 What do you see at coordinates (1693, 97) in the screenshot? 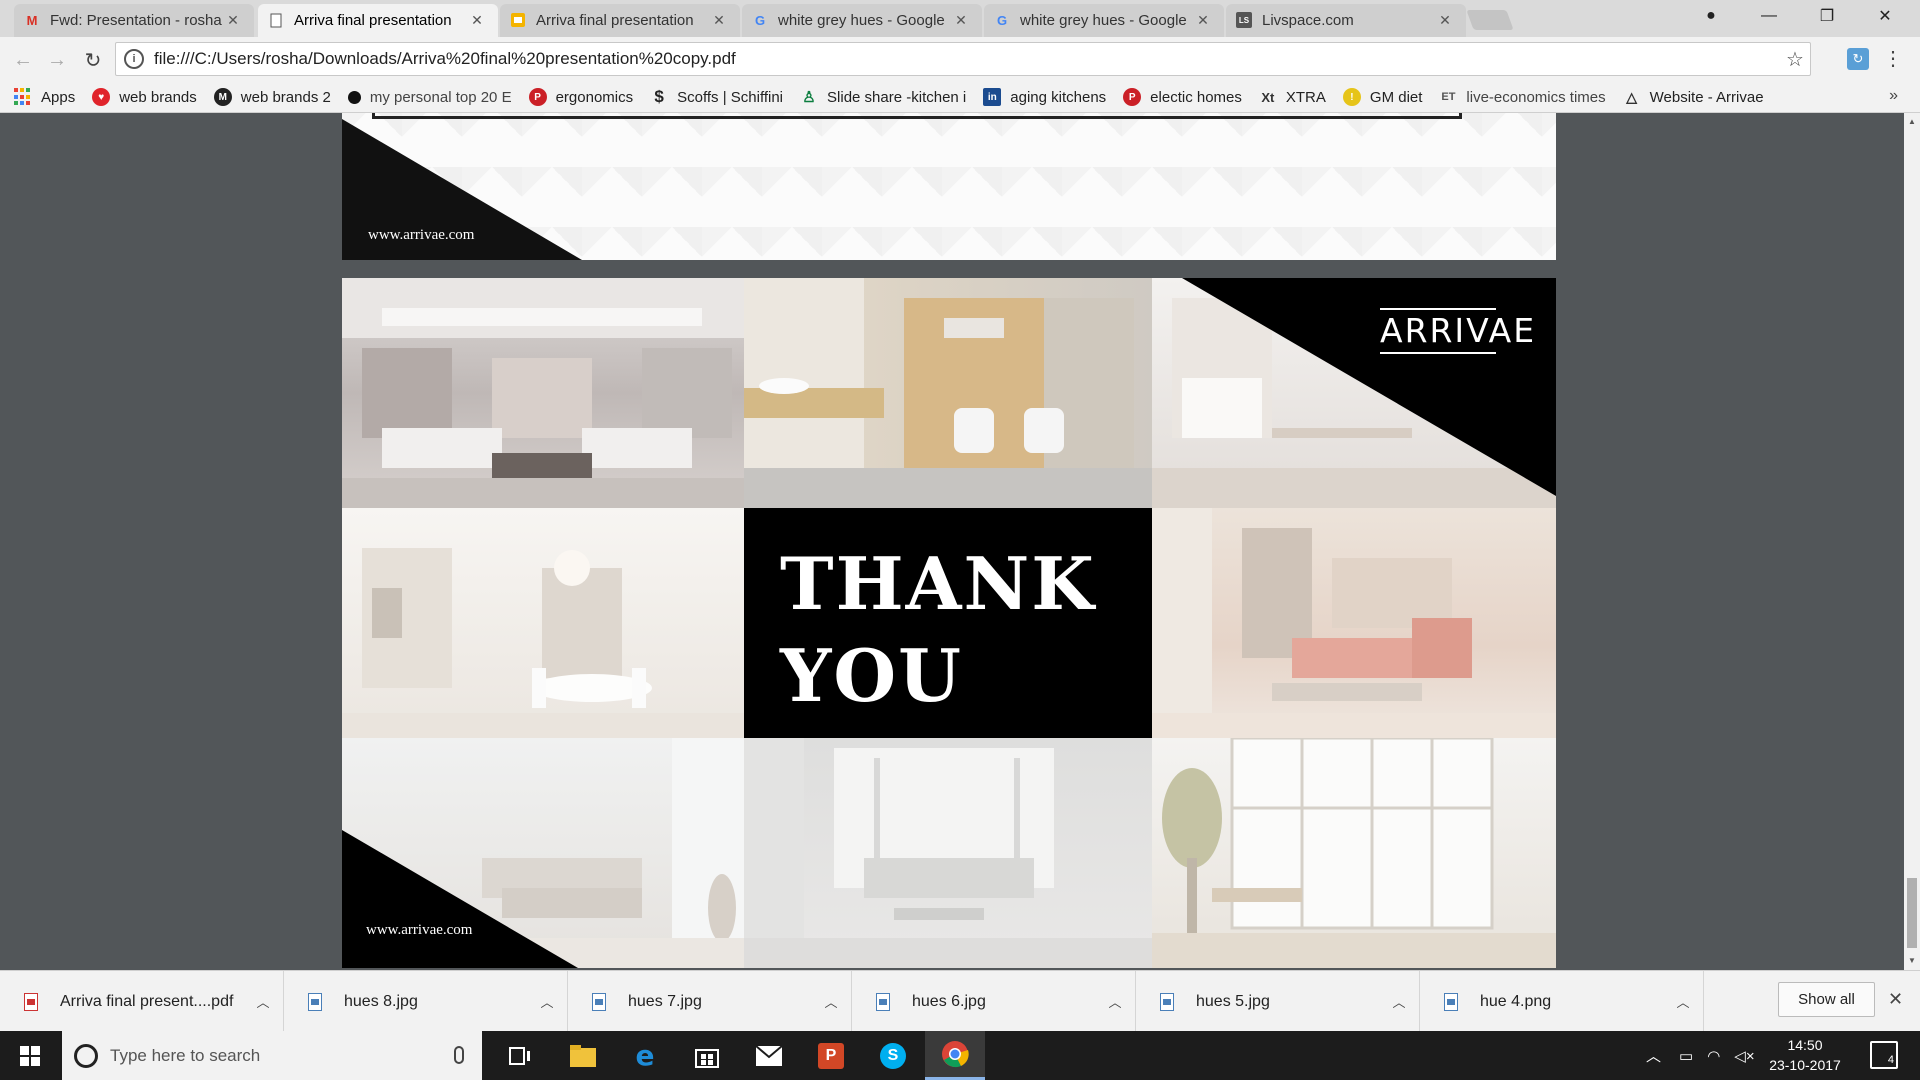
I see `bookmark-website-arrivae: △ Website - Arrivae` at bounding box center [1693, 97].